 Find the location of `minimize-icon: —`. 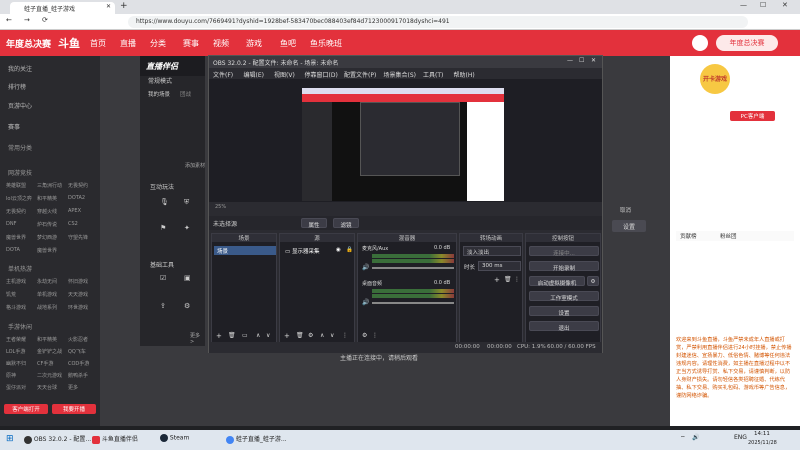

minimize-icon: — is located at coordinates (743, 5).